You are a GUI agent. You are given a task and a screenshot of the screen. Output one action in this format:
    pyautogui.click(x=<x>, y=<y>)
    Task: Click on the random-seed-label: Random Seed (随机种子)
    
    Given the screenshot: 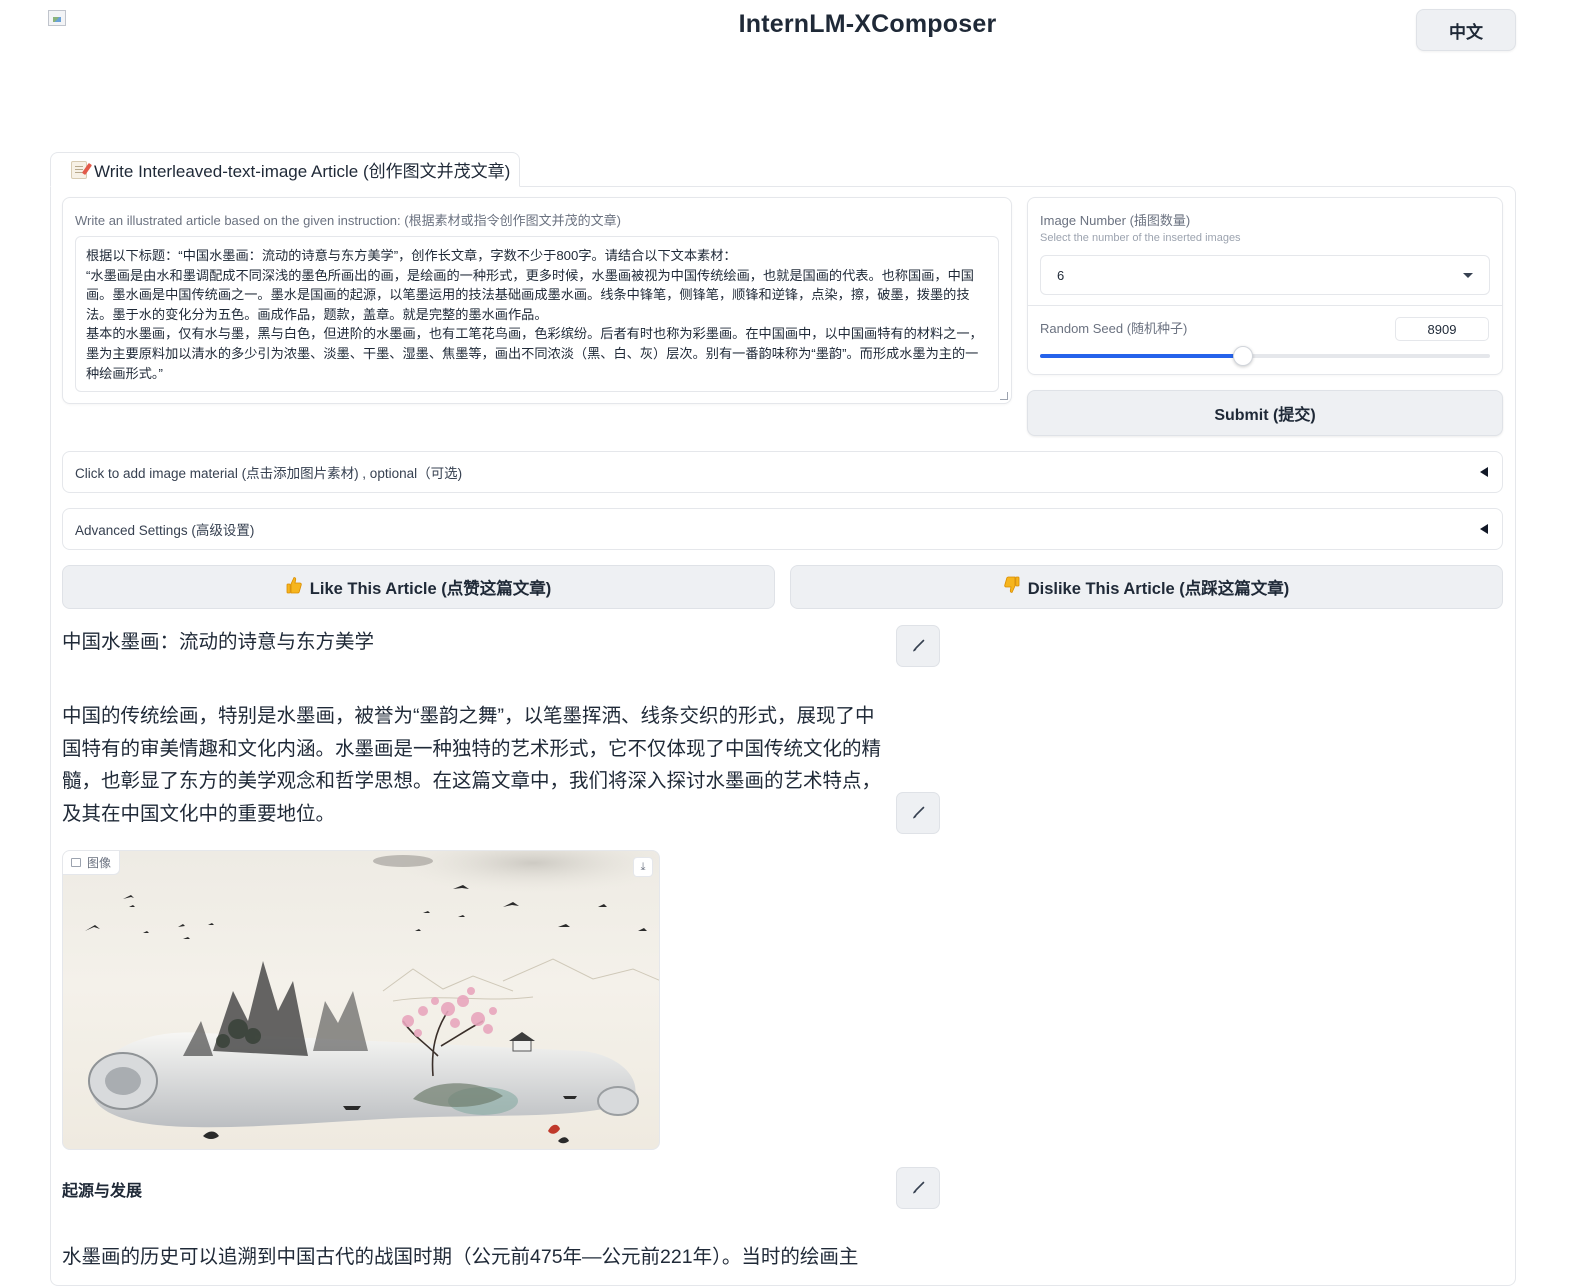 What is the action you would take?
    pyautogui.click(x=1114, y=328)
    